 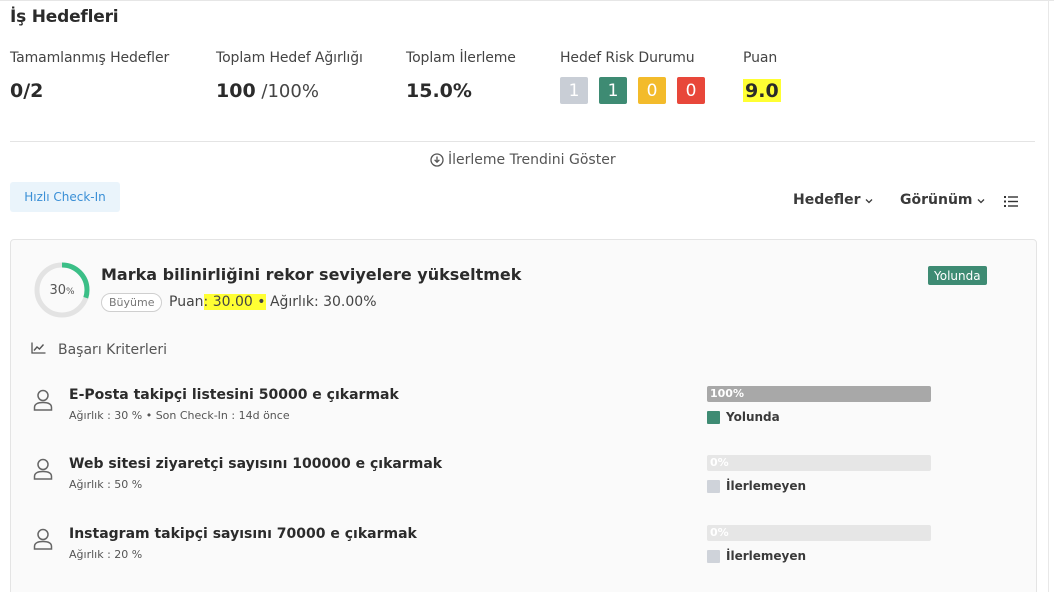 I want to click on stats-divider, so click(x=522, y=141).